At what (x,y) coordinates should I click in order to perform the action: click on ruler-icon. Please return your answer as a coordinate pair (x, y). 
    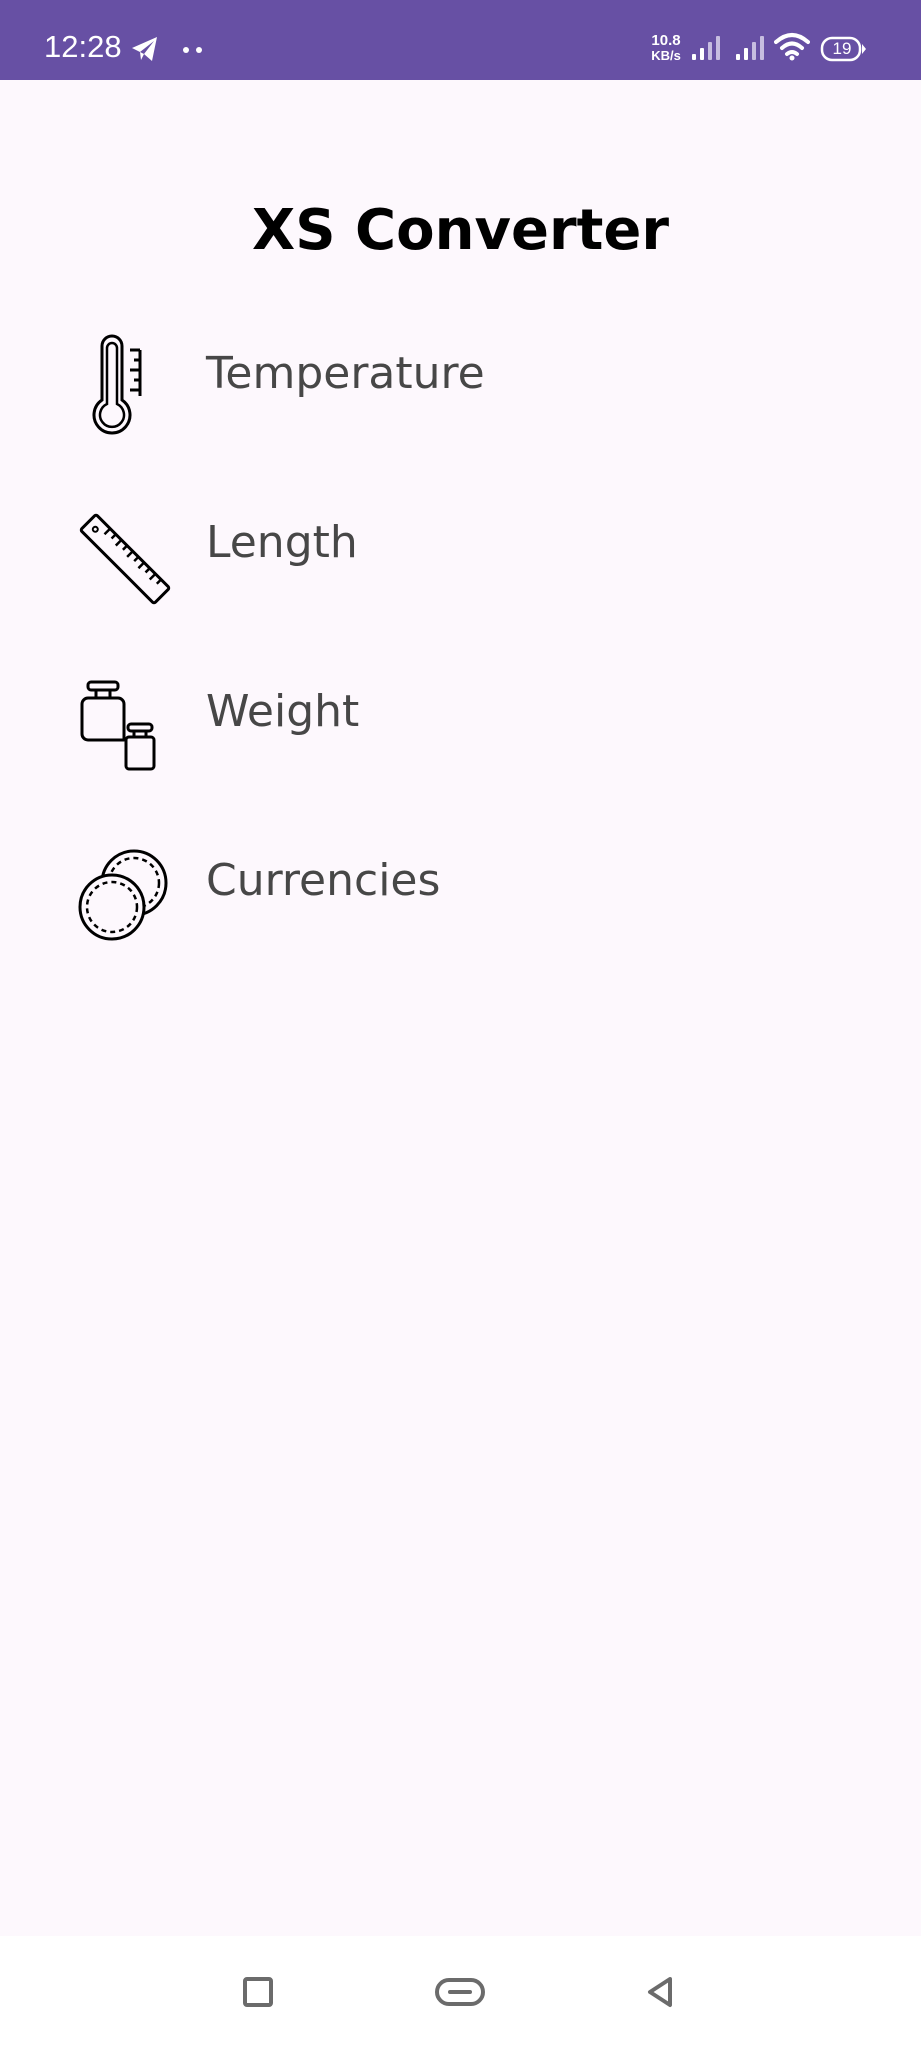
    Looking at the image, I should click on (125, 559).